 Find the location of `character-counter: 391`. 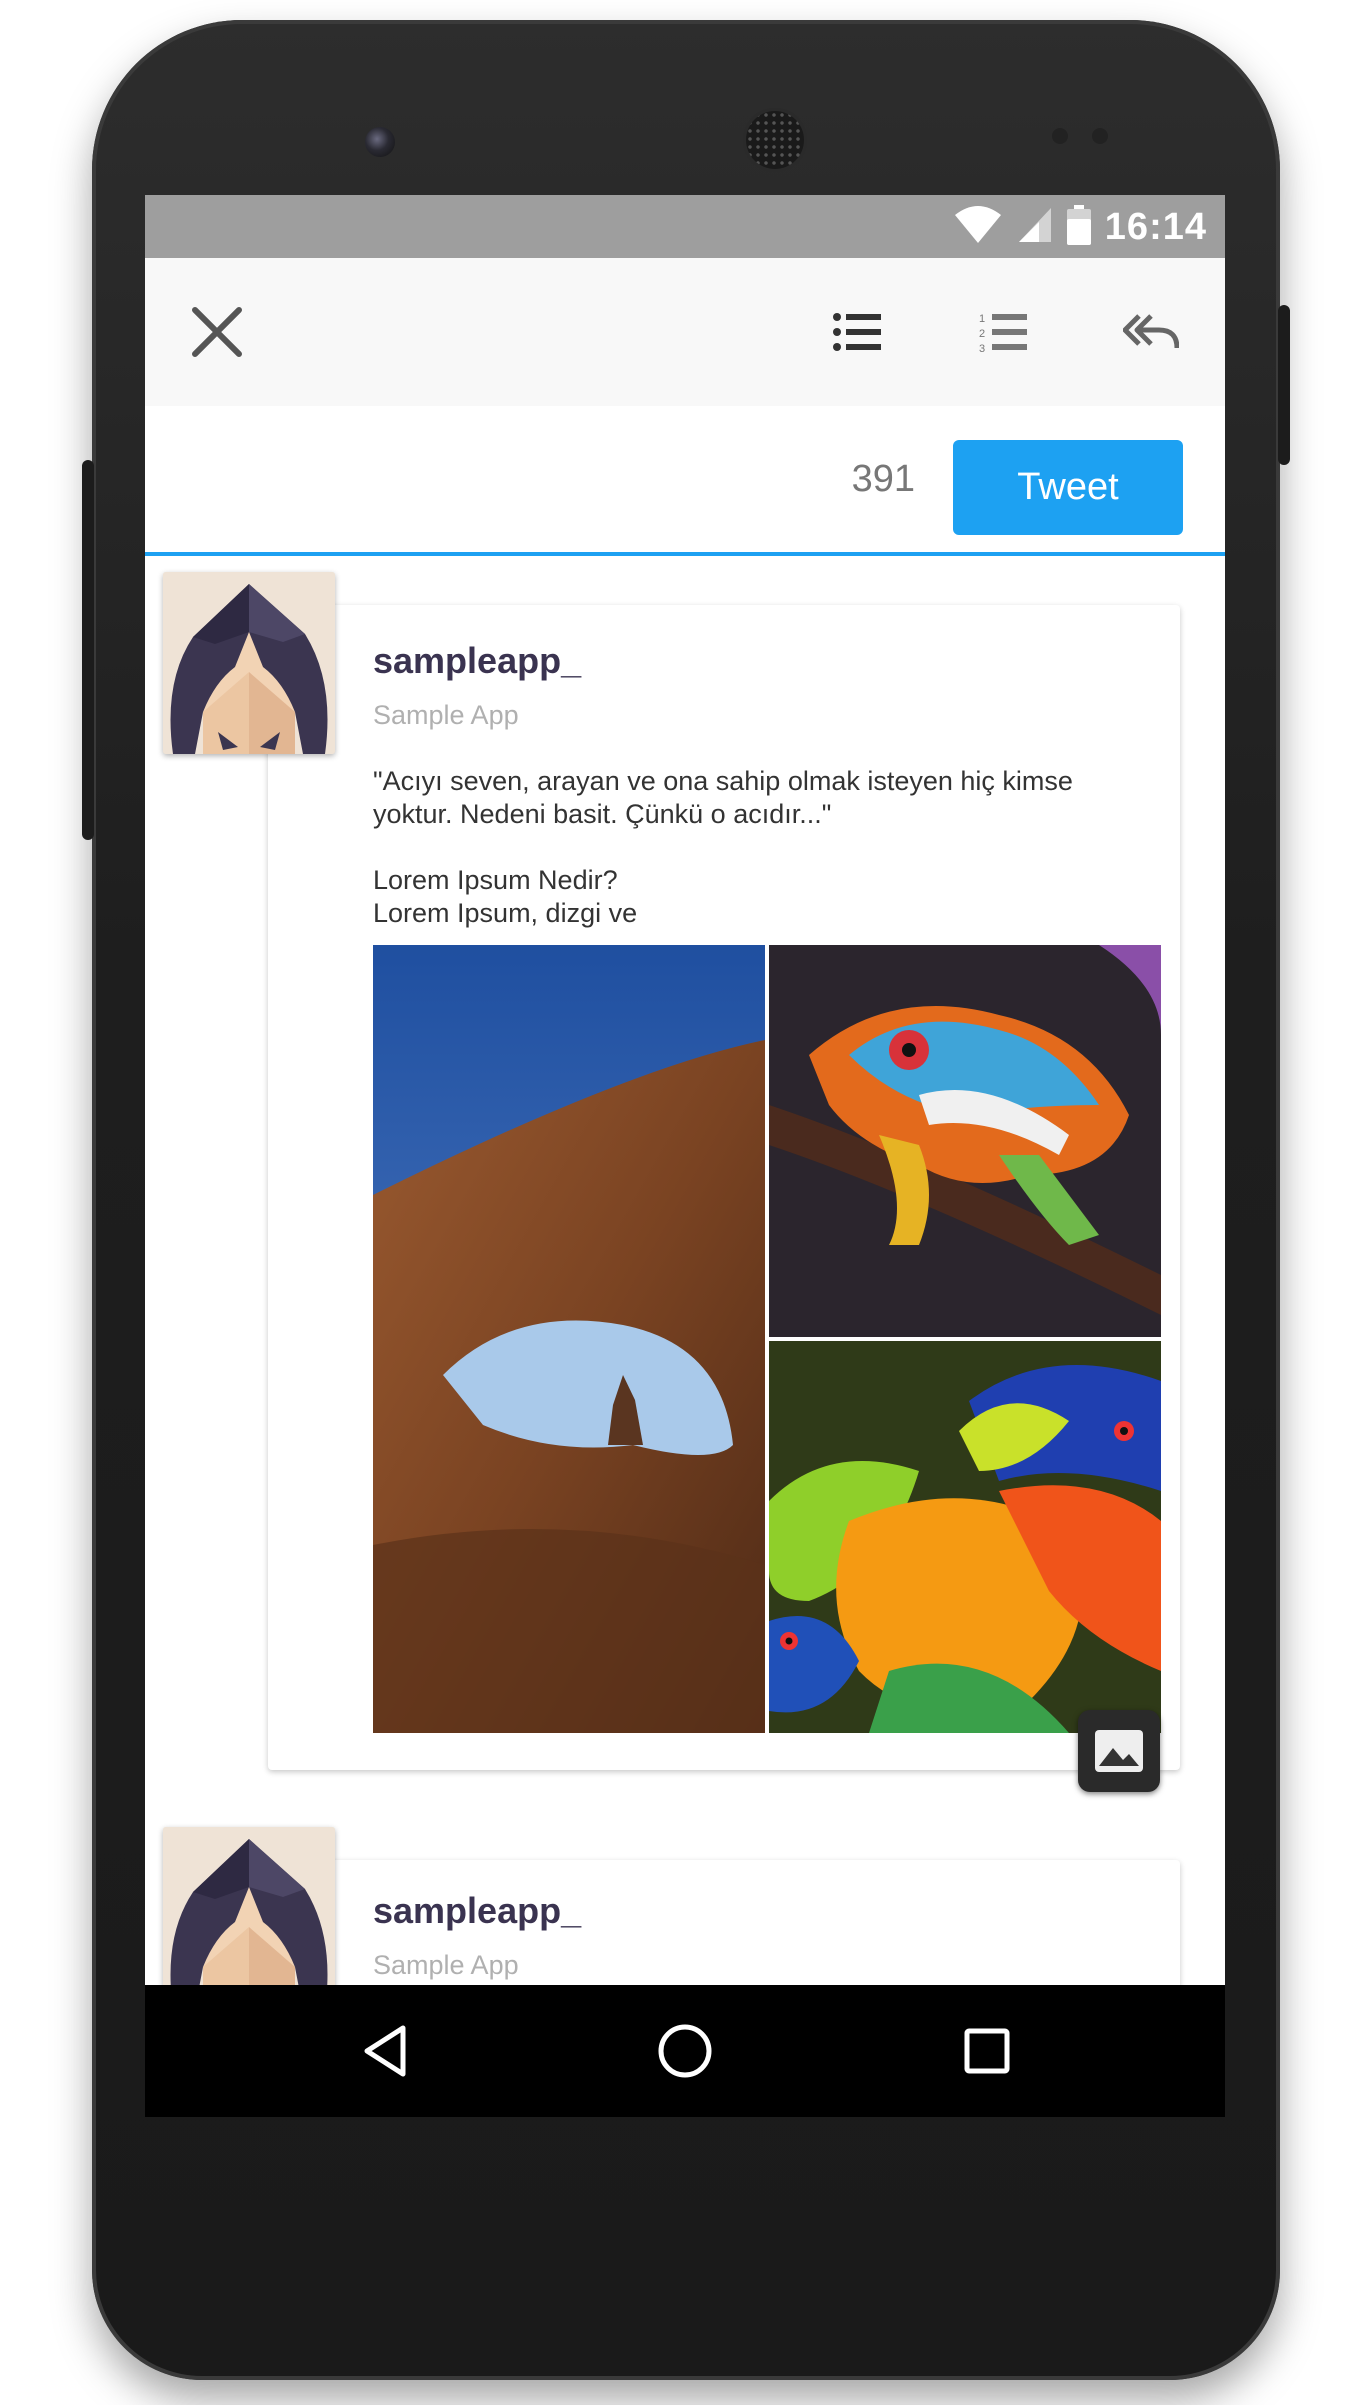

character-counter: 391 is located at coordinates (883, 479).